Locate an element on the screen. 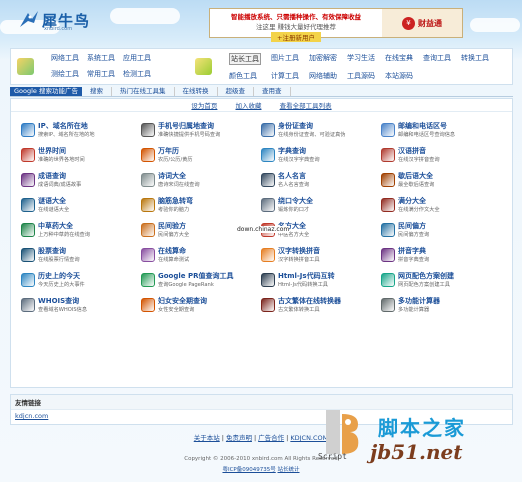 The height and width of the screenshot is (482, 522). tool-item: Html-Js代码互转 Html-Js代码转换工具 is located at coordinates (321, 282).